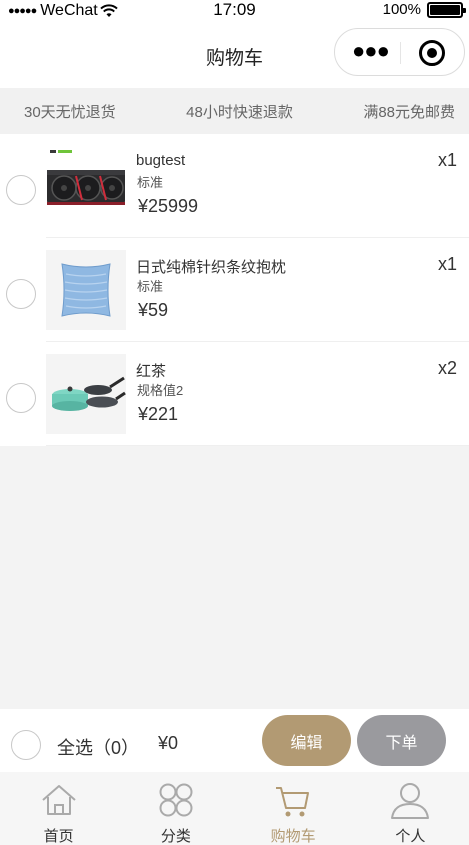  I want to click on pillow-image, so click(86, 290).